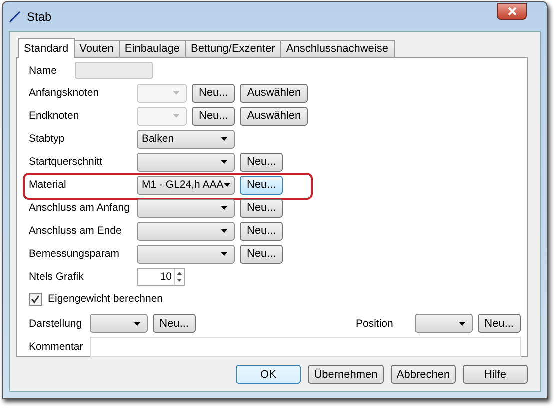 Image resolution: width=554 pixels, height=408 pixels. Describe the element at coordinates (39, 17) in the screenshot. I see `window-title: Stab` at that location.